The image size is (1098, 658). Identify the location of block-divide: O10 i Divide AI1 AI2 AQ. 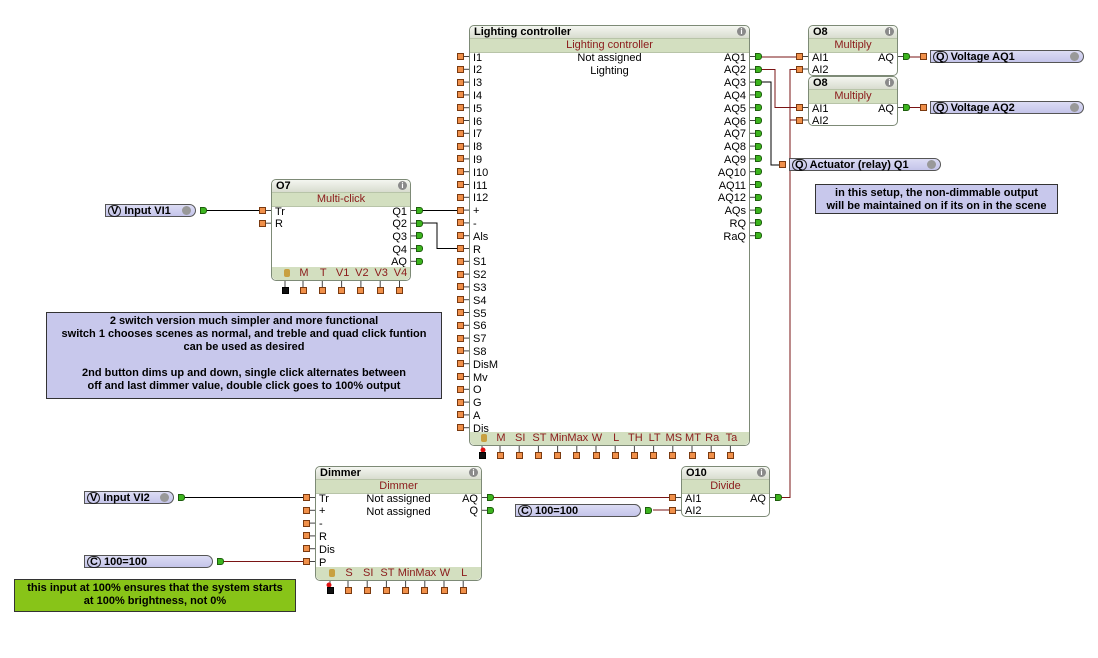
(725, 491).